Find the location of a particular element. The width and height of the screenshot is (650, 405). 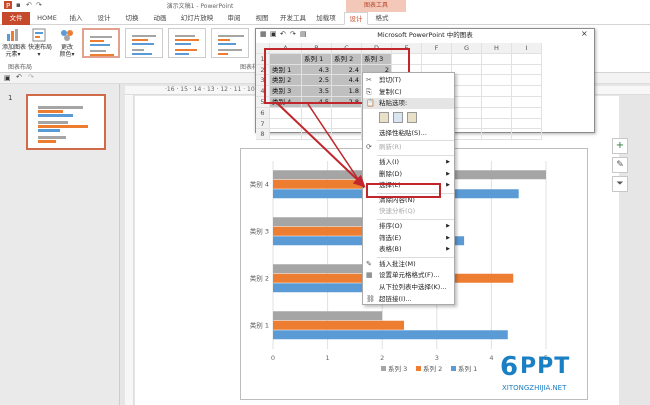

annotation-arrows is located at coordinates (321, 146).